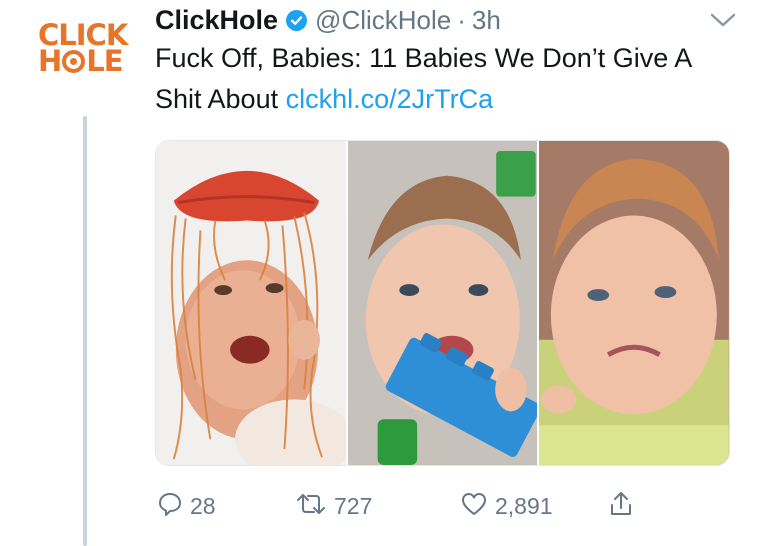  What do you see at coordinates (104, 61) in the screenshot?
I see `avatar-logo-le: LE` at bounding box center [104, 61].